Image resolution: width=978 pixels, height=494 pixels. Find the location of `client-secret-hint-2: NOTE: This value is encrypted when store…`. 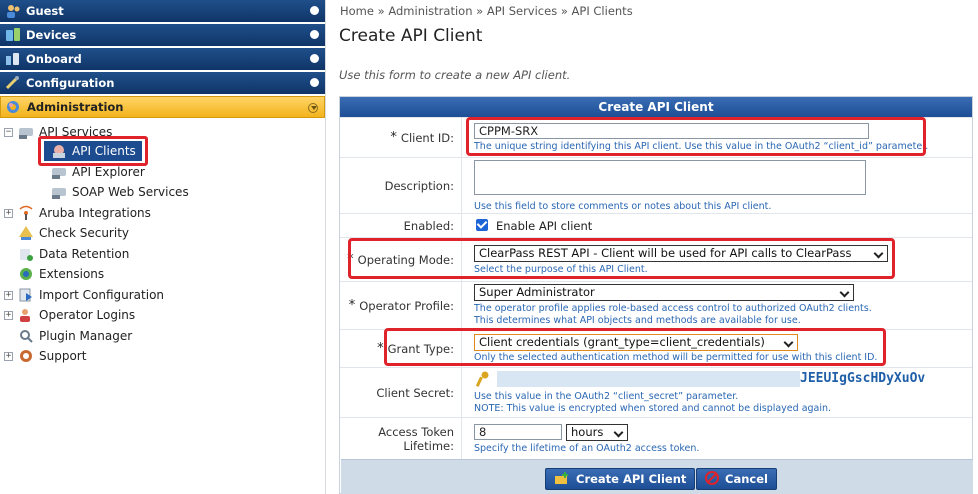

client-secret-hint-2: NOTE: This value is encrypted when store… is located at coordinates (653, 408).